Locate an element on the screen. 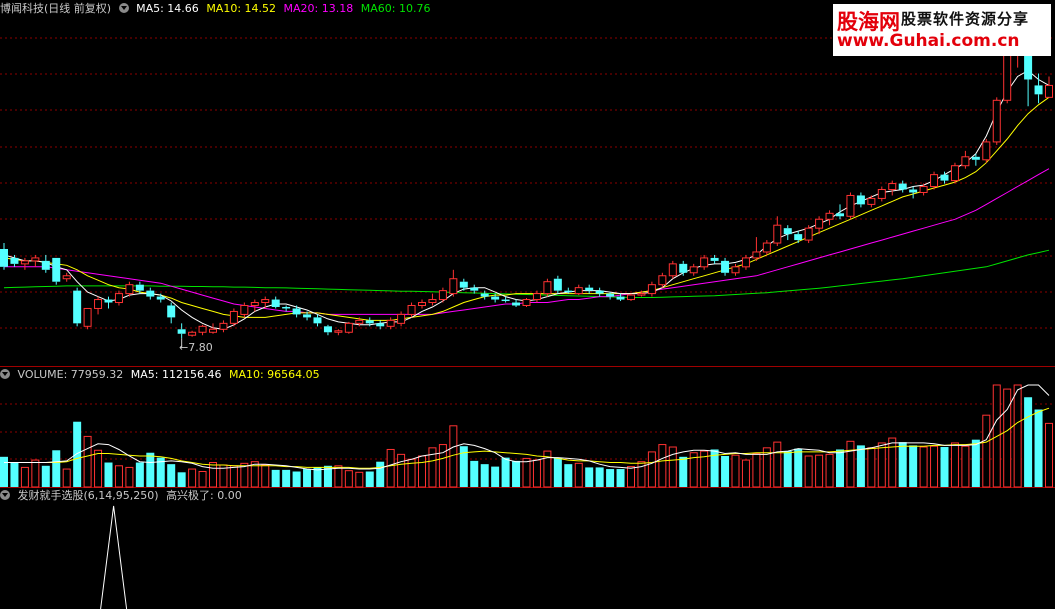 This screenshot has width=1055, height=609. indicator-spike is located at coordinates (114, 557).